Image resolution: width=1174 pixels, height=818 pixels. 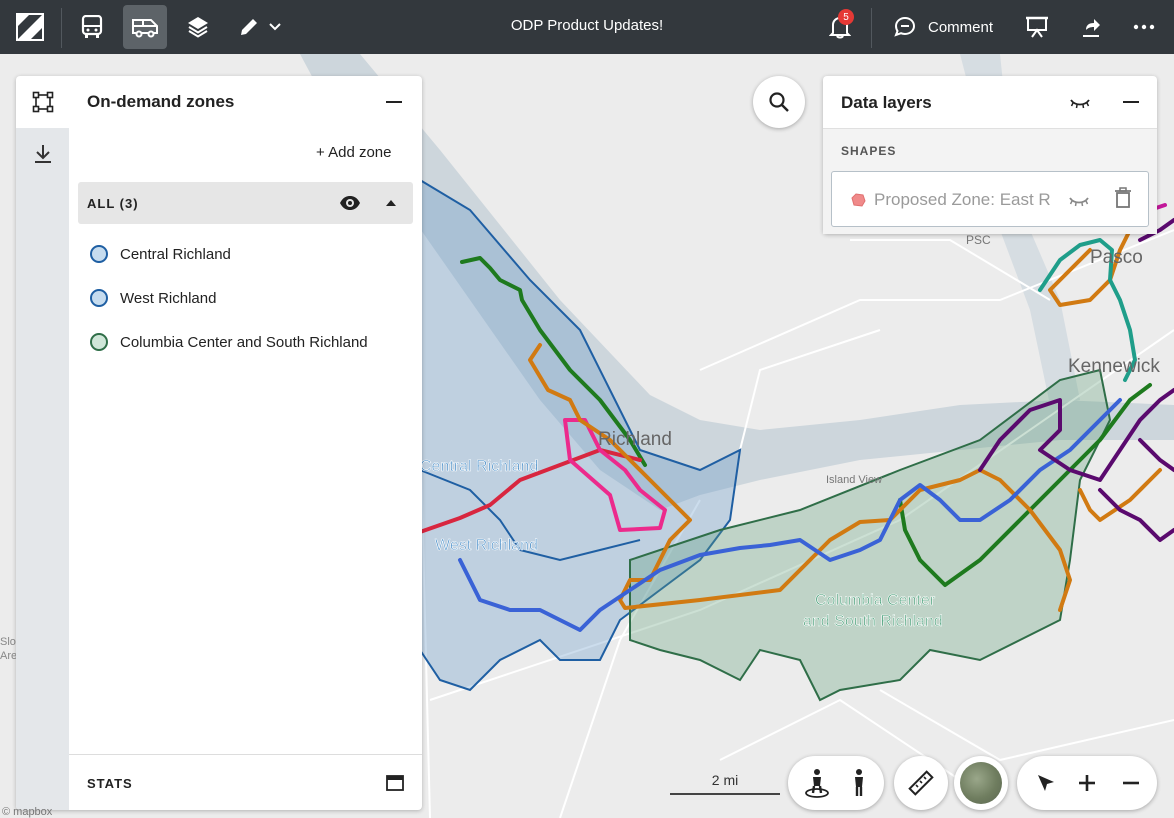 What do you see at coordinates (840, 27) in the screenshot?
I see `notifications-button: 5` at bounding box center [840, 27].